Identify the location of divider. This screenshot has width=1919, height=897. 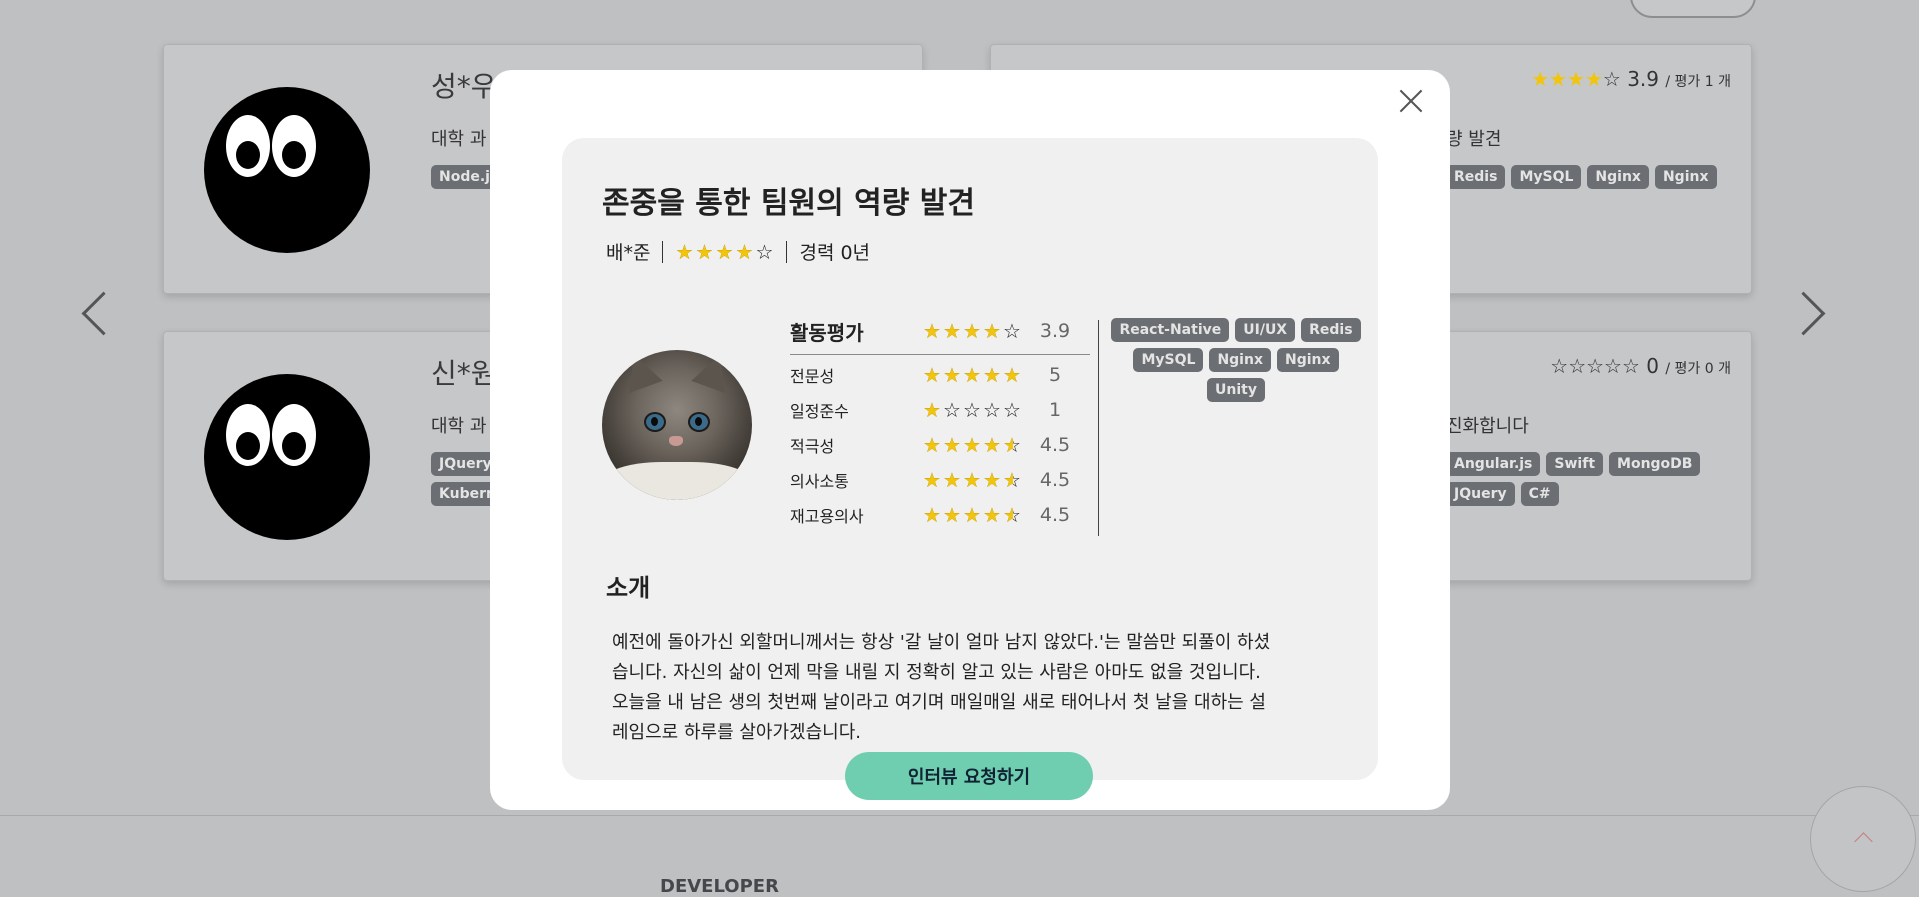
(663, 251).